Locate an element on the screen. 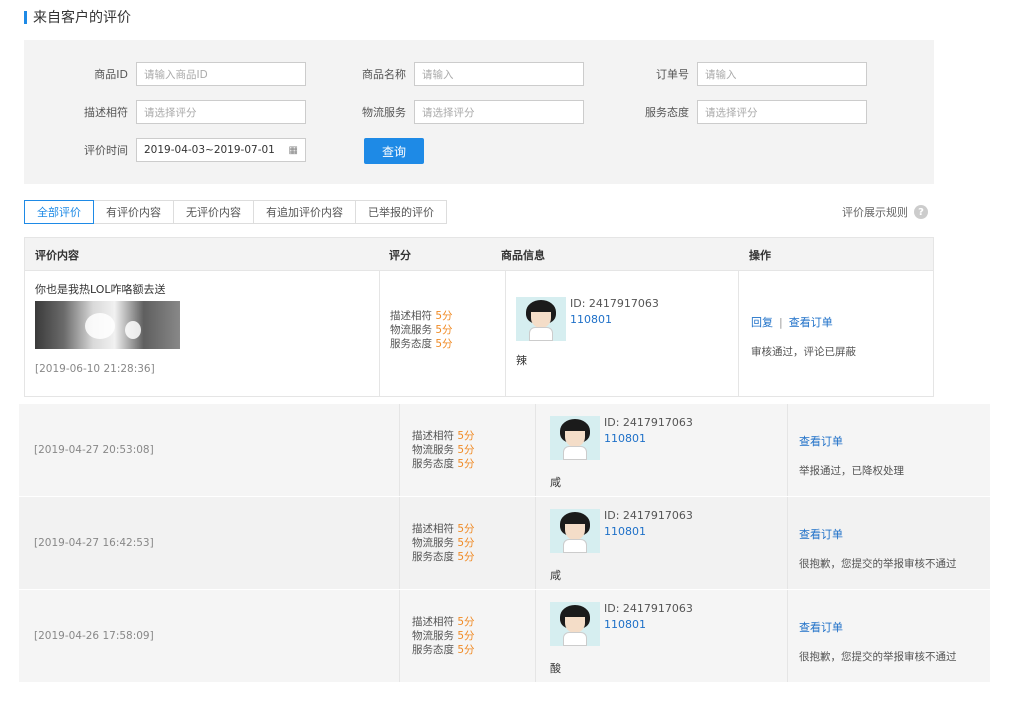 The width and height of the screenshot is (1020, 710). filter-logistics: 物流服务 请选择评分 is located at coordinates (454, 112).